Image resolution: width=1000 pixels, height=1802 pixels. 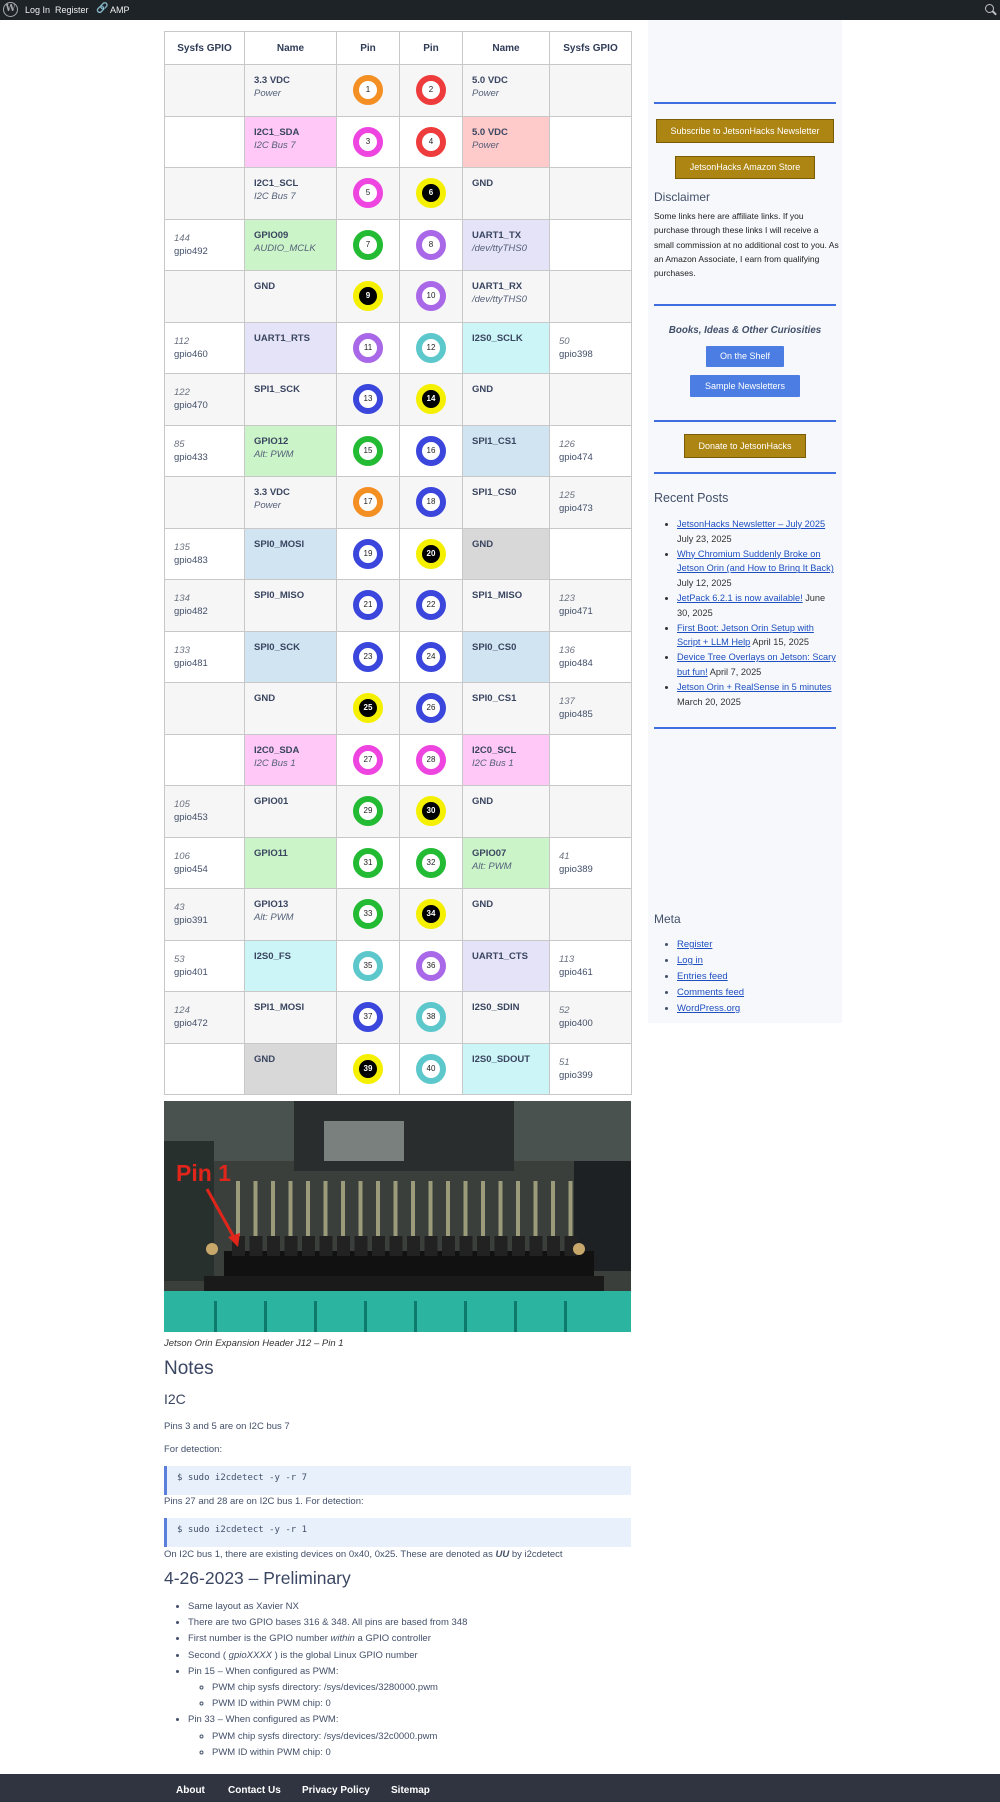 I want to click on pin-function: SPI1_CS0, so click(x=494, y=492).